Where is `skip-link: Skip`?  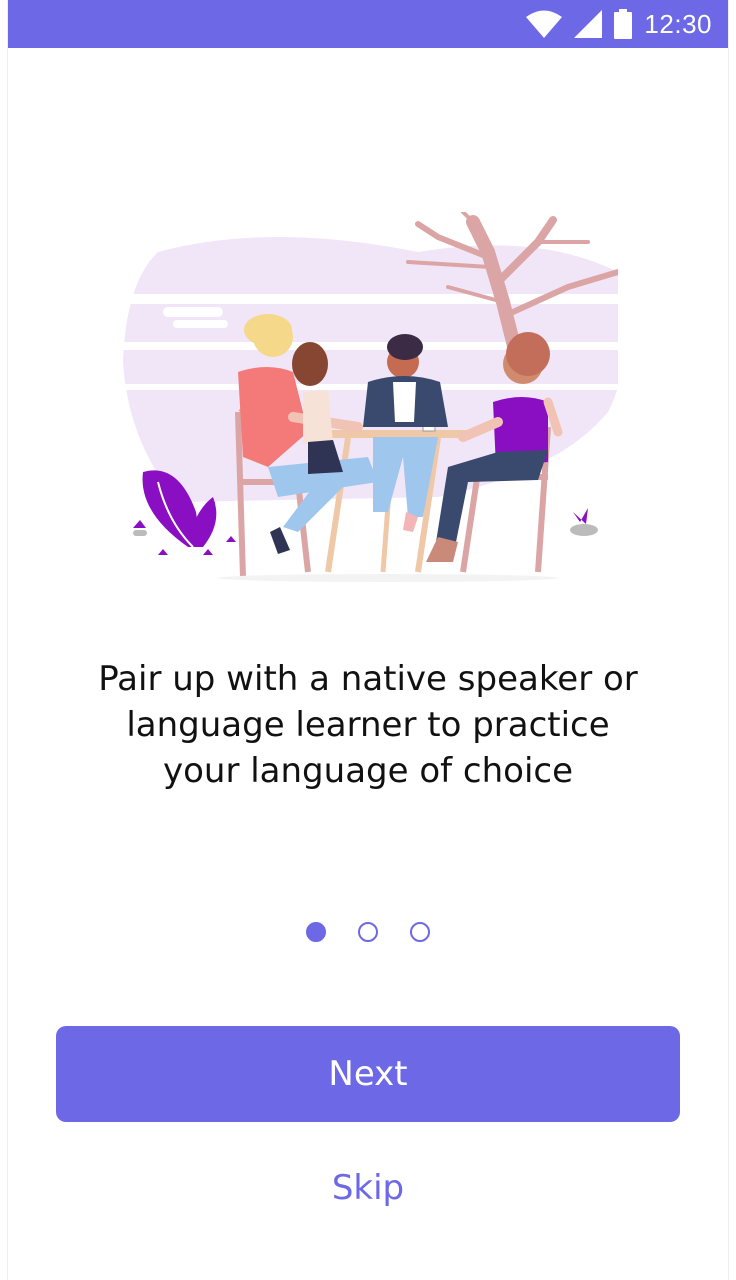
skip-link: Skip is located at coordinates (368, 1188).